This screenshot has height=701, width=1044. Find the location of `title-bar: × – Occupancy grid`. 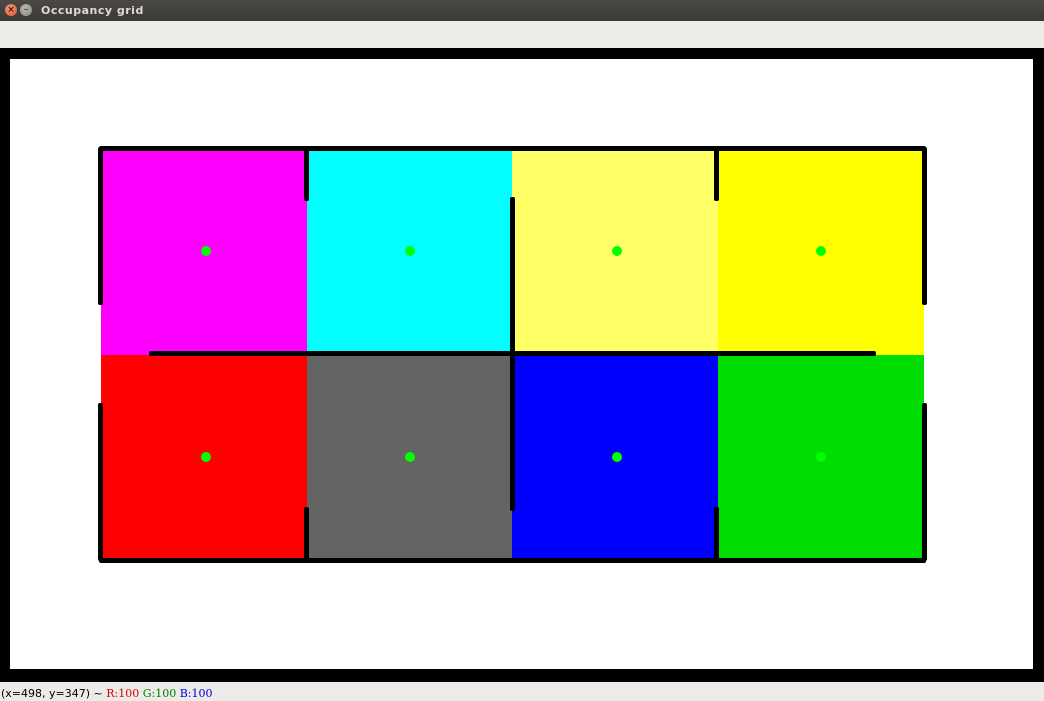

title-bar: × – Occupancy grid is located at coordinates (522, 10).